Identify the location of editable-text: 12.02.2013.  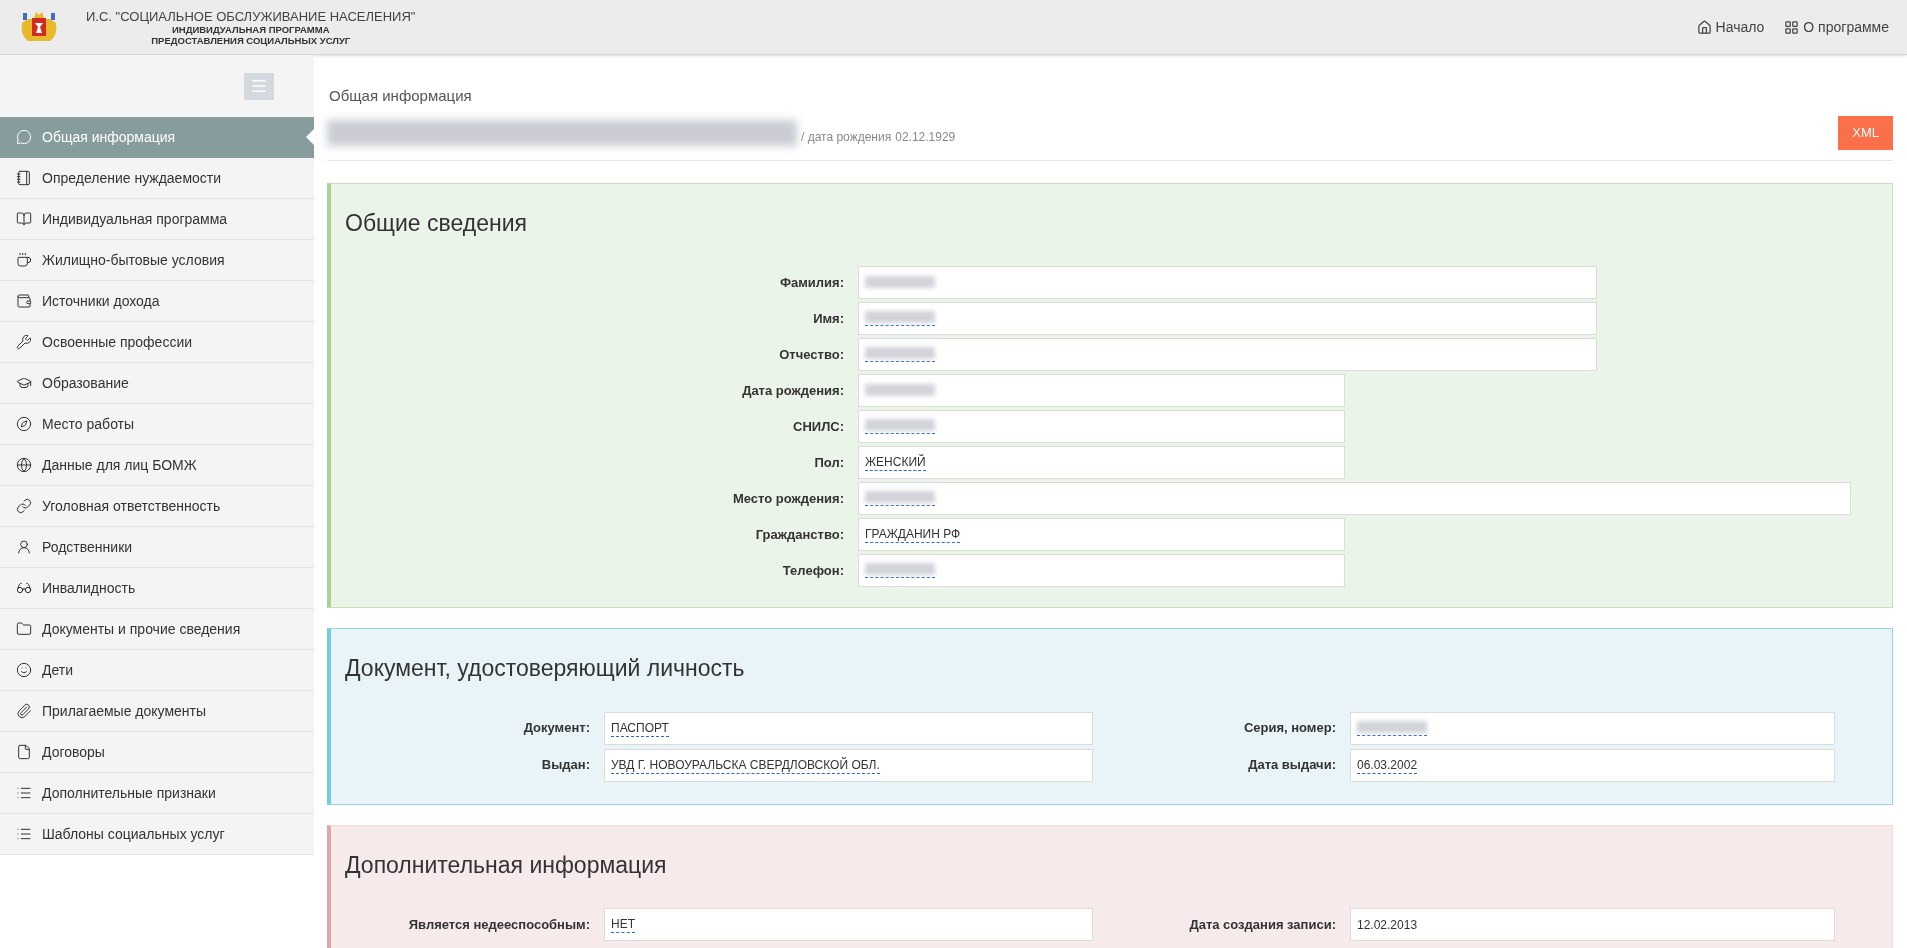
(1387, 924).